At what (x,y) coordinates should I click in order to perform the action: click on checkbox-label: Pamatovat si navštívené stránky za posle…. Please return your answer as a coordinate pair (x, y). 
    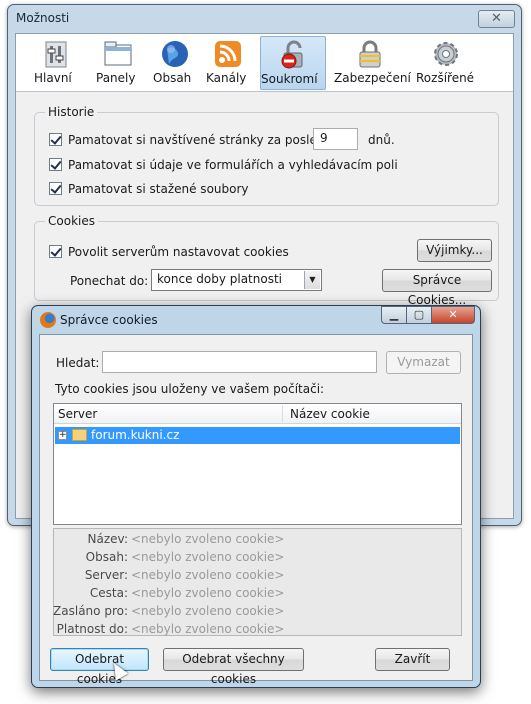
    Looking at the image, I should click on (209, 140).